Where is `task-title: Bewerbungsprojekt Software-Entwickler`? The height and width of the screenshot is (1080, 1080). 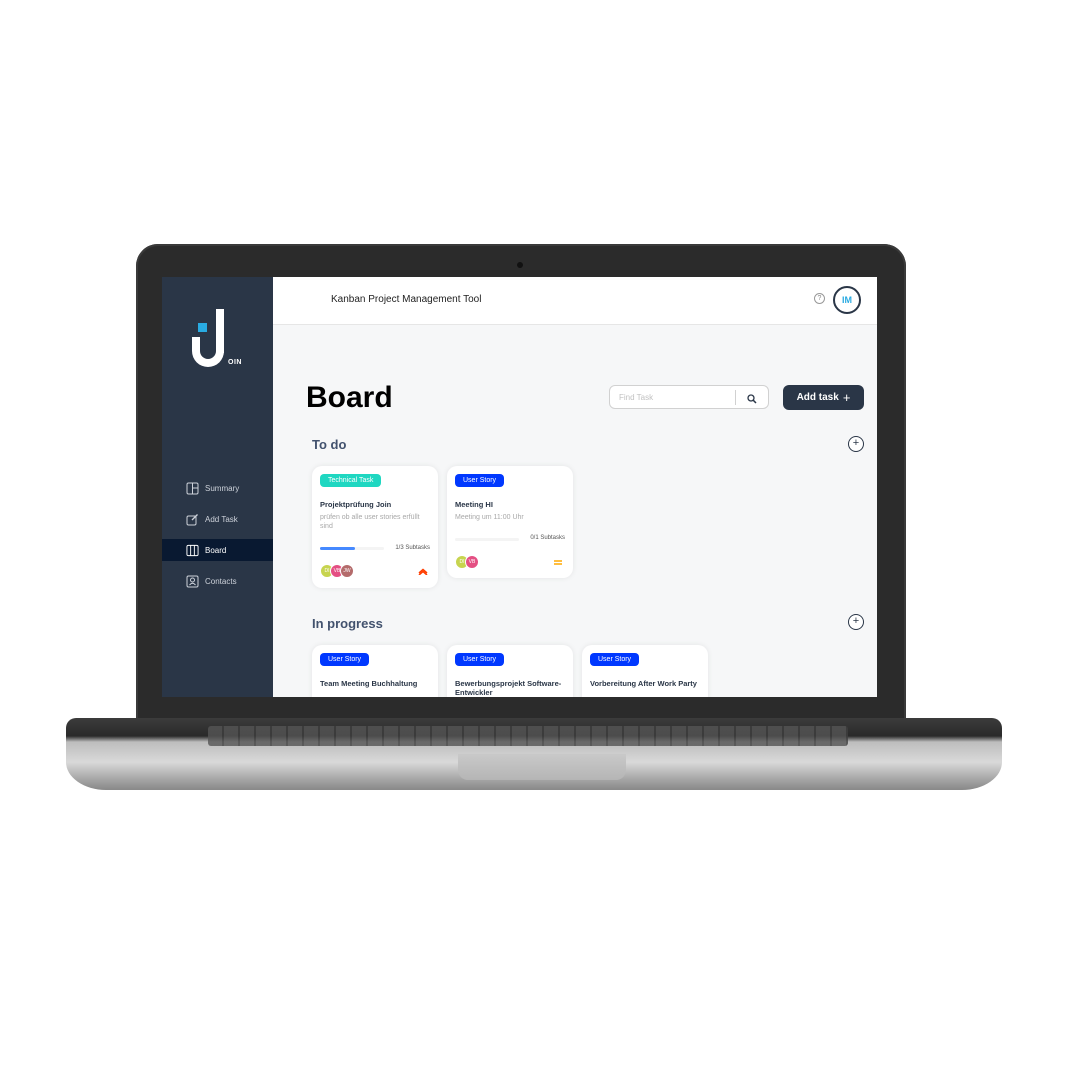 task-title: Bewerbungsprojekt Software-Entwickler is located at coordinates (508, 688).